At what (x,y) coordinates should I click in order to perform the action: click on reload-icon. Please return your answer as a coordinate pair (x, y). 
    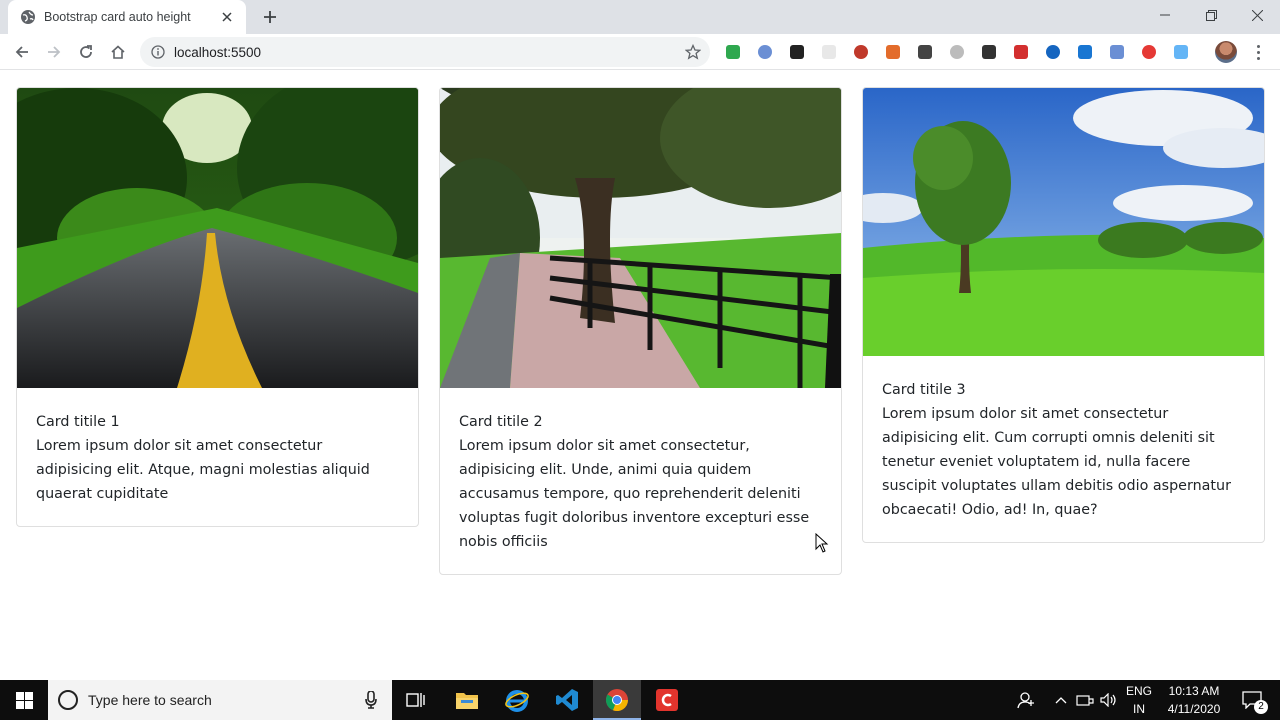
    Looking at the image, I should click on (86, 51).